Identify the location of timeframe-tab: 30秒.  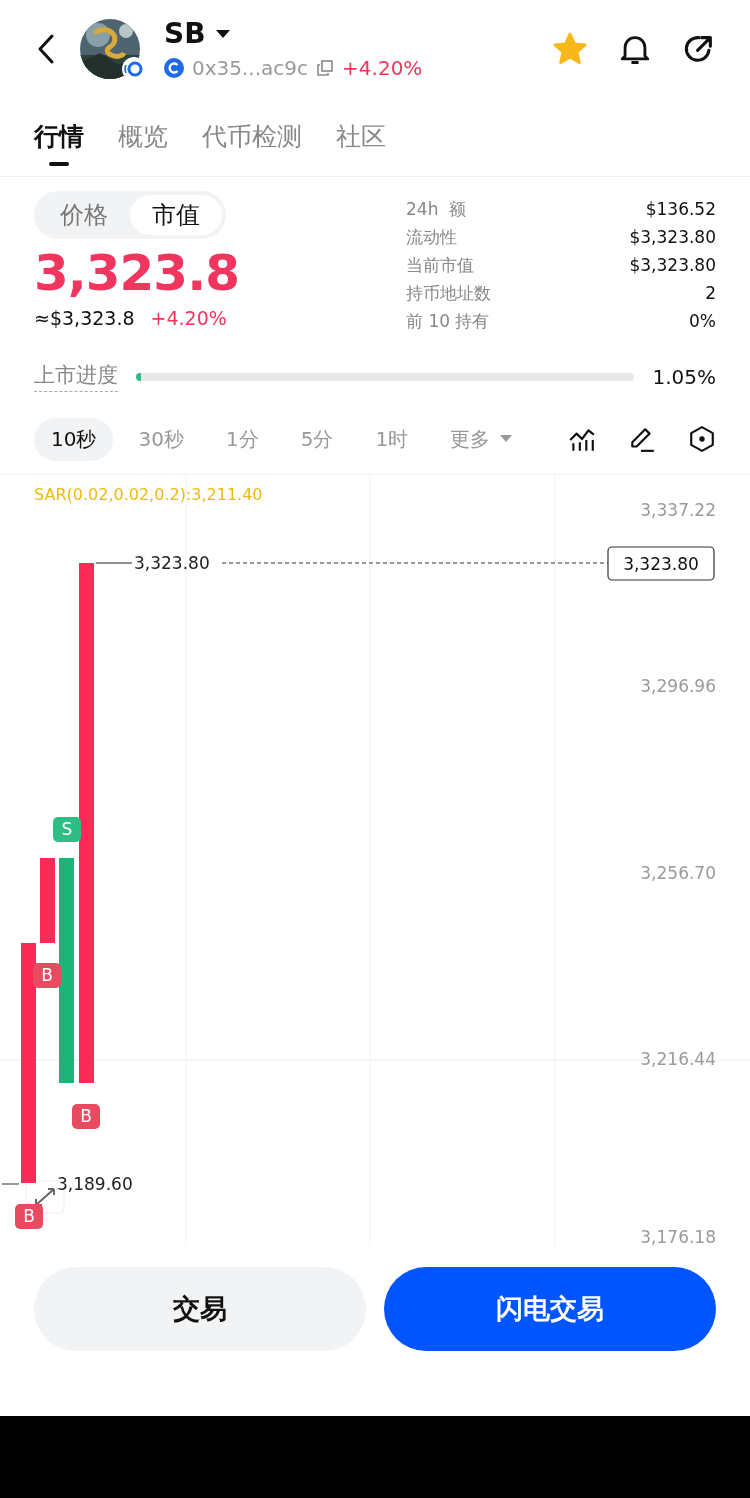
(161, 439).